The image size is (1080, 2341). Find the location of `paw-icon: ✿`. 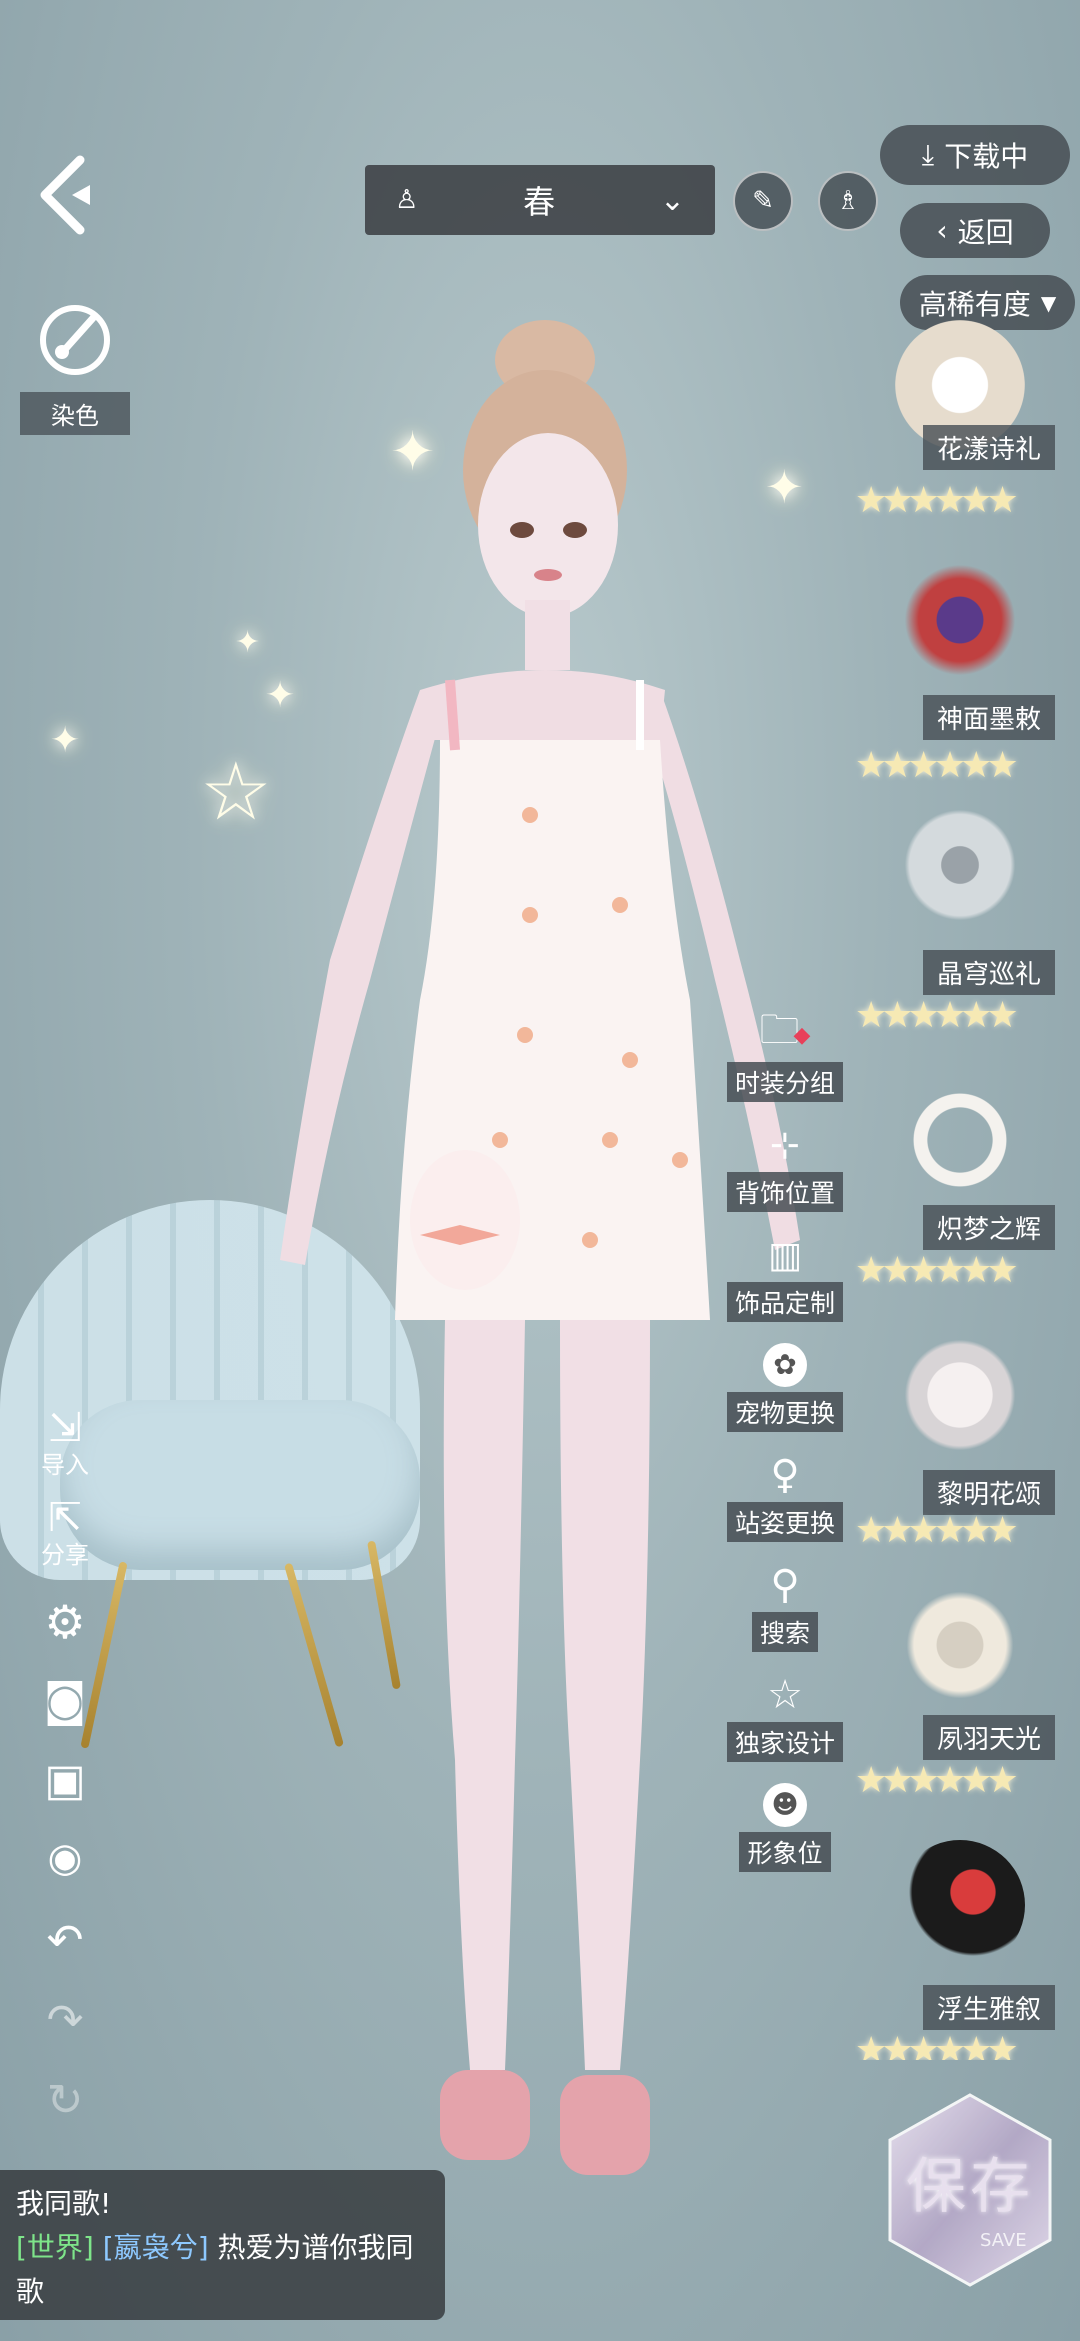

paw-icon: ✿ is located at coordinates (785, 1365).